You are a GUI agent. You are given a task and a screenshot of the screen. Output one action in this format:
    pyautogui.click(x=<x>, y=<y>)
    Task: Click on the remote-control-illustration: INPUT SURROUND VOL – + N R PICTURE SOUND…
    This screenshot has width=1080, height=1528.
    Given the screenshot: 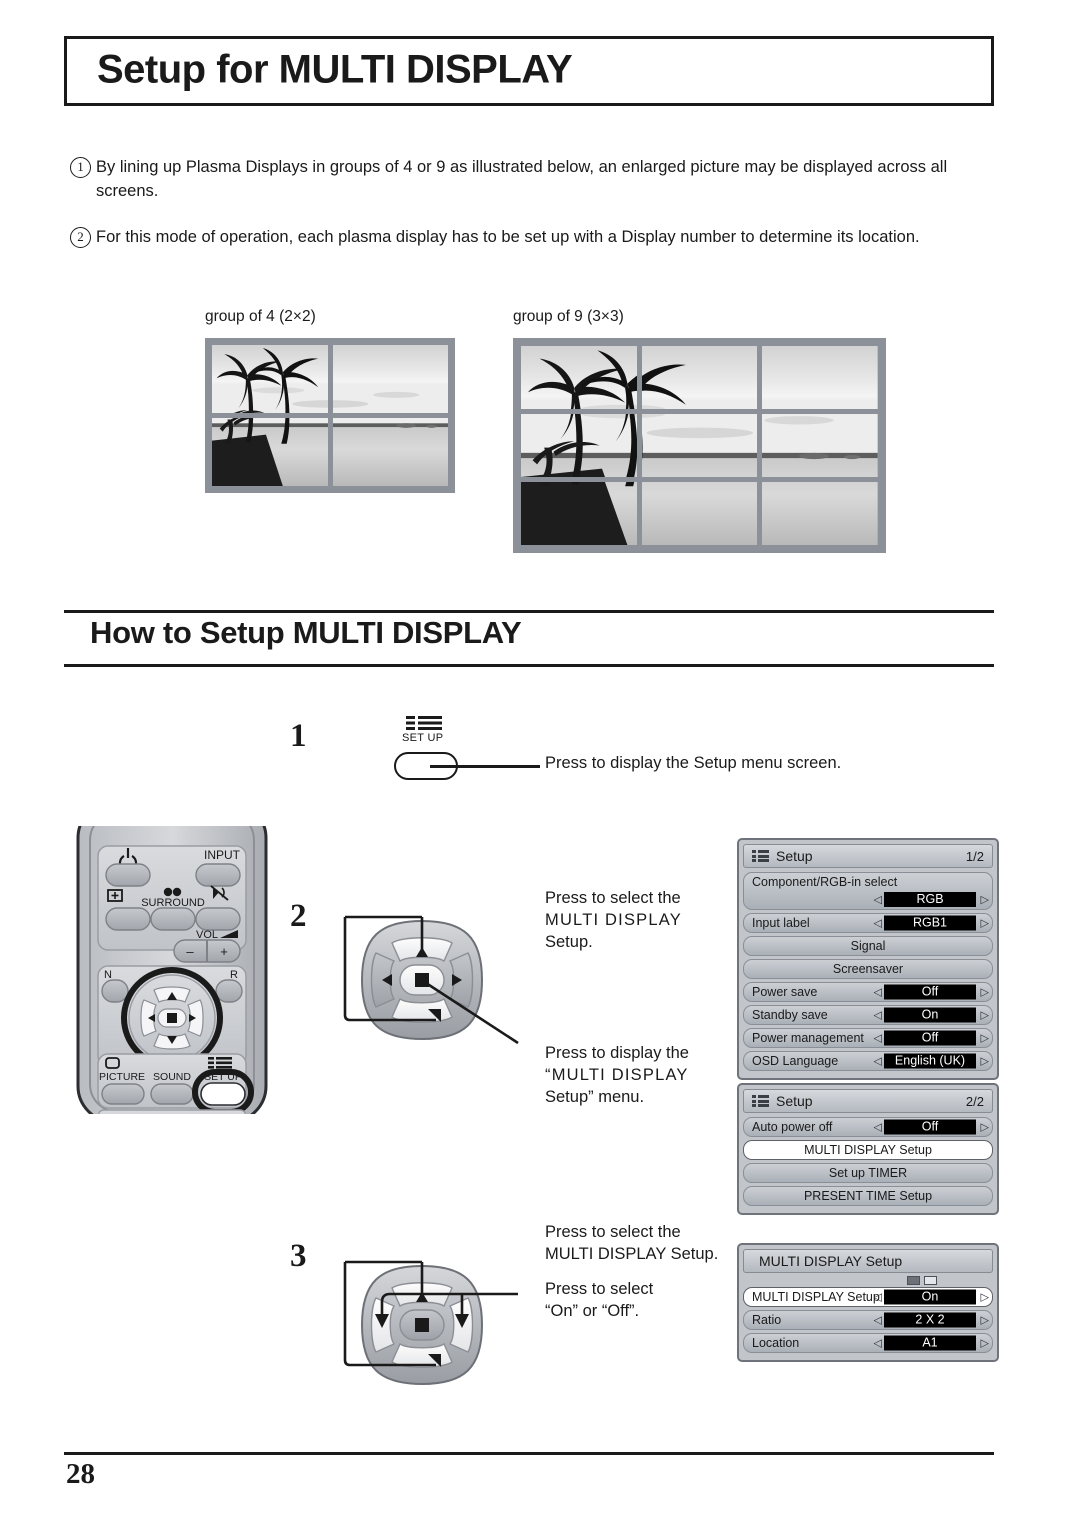 What is the action you would take?
    pyautogui.click(x=172, y=970)
    